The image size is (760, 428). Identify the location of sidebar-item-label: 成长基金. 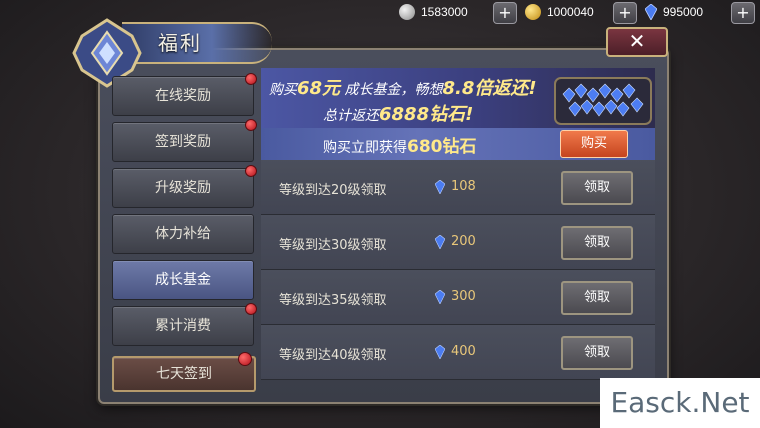
(183, 280).